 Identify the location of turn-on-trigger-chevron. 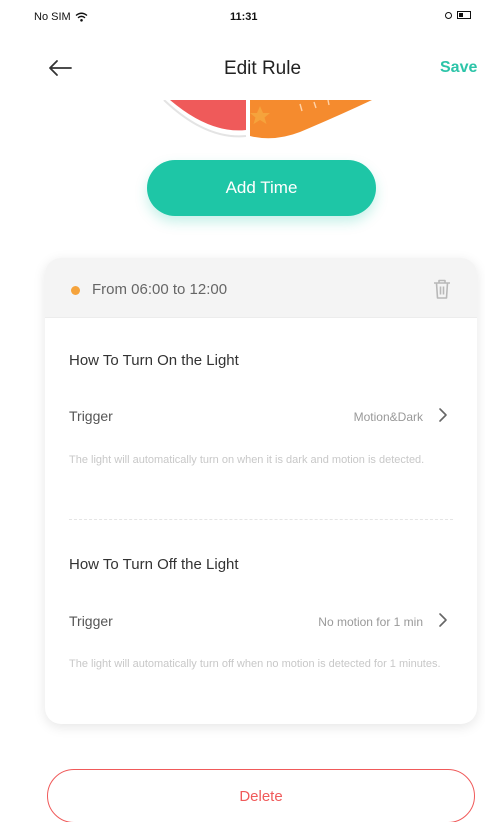
(443, 415).